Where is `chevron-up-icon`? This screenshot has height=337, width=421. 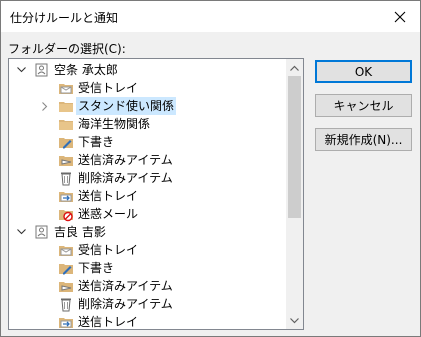
chevron-up-icon is located at coordinates (294, 68).